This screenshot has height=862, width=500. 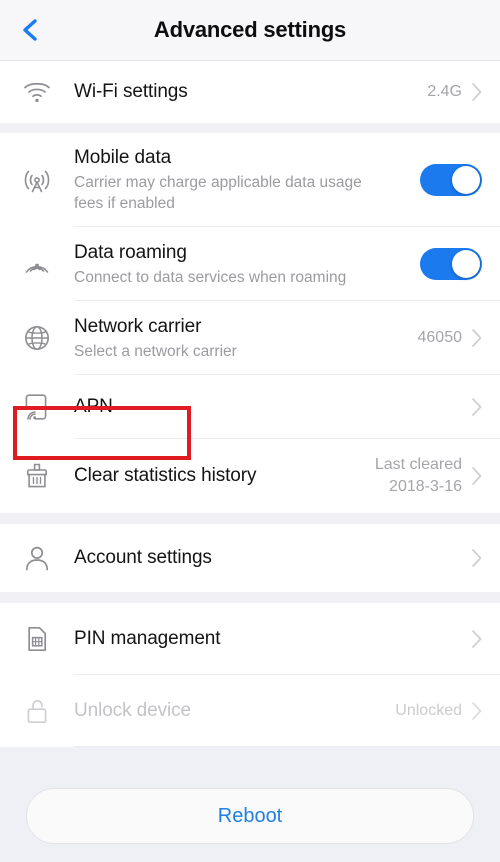 What do you see at coordinates (155, 351) in the screenshot?
I see `row-subtitle: Select a network carrier` at bounding box center [155, 351].